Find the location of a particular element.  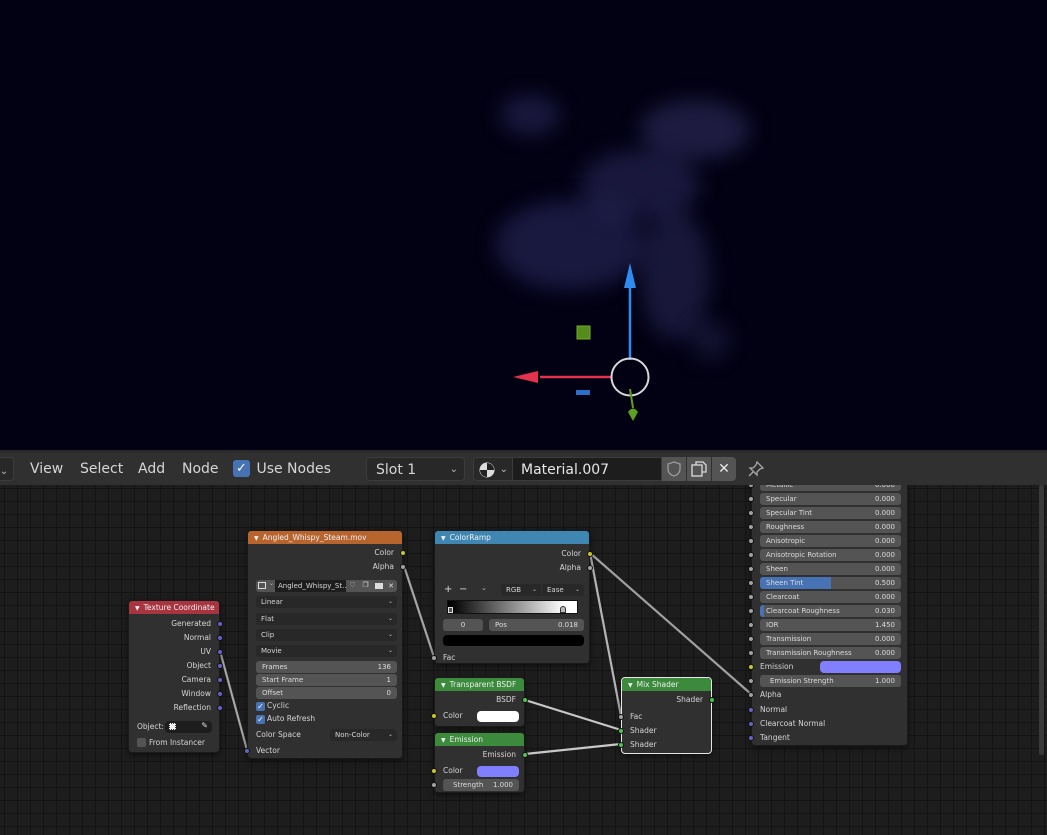

principled-field: Anisotropic Rotation 0.000 is located at coordinates (830, 555).